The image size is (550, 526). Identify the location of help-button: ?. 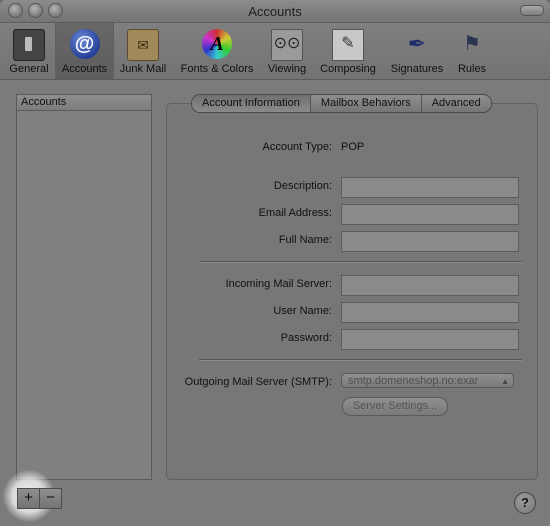
(525, 503).